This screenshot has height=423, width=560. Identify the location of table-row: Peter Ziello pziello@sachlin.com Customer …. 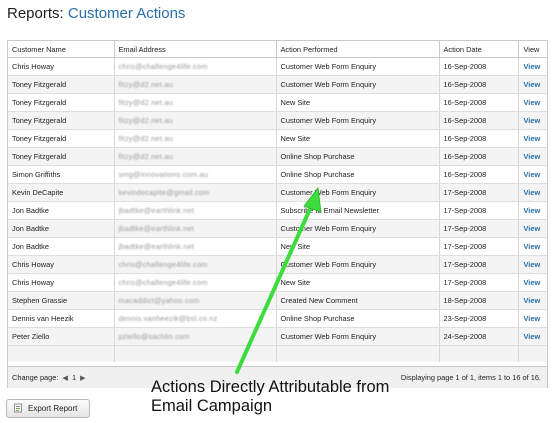
(277, 336).